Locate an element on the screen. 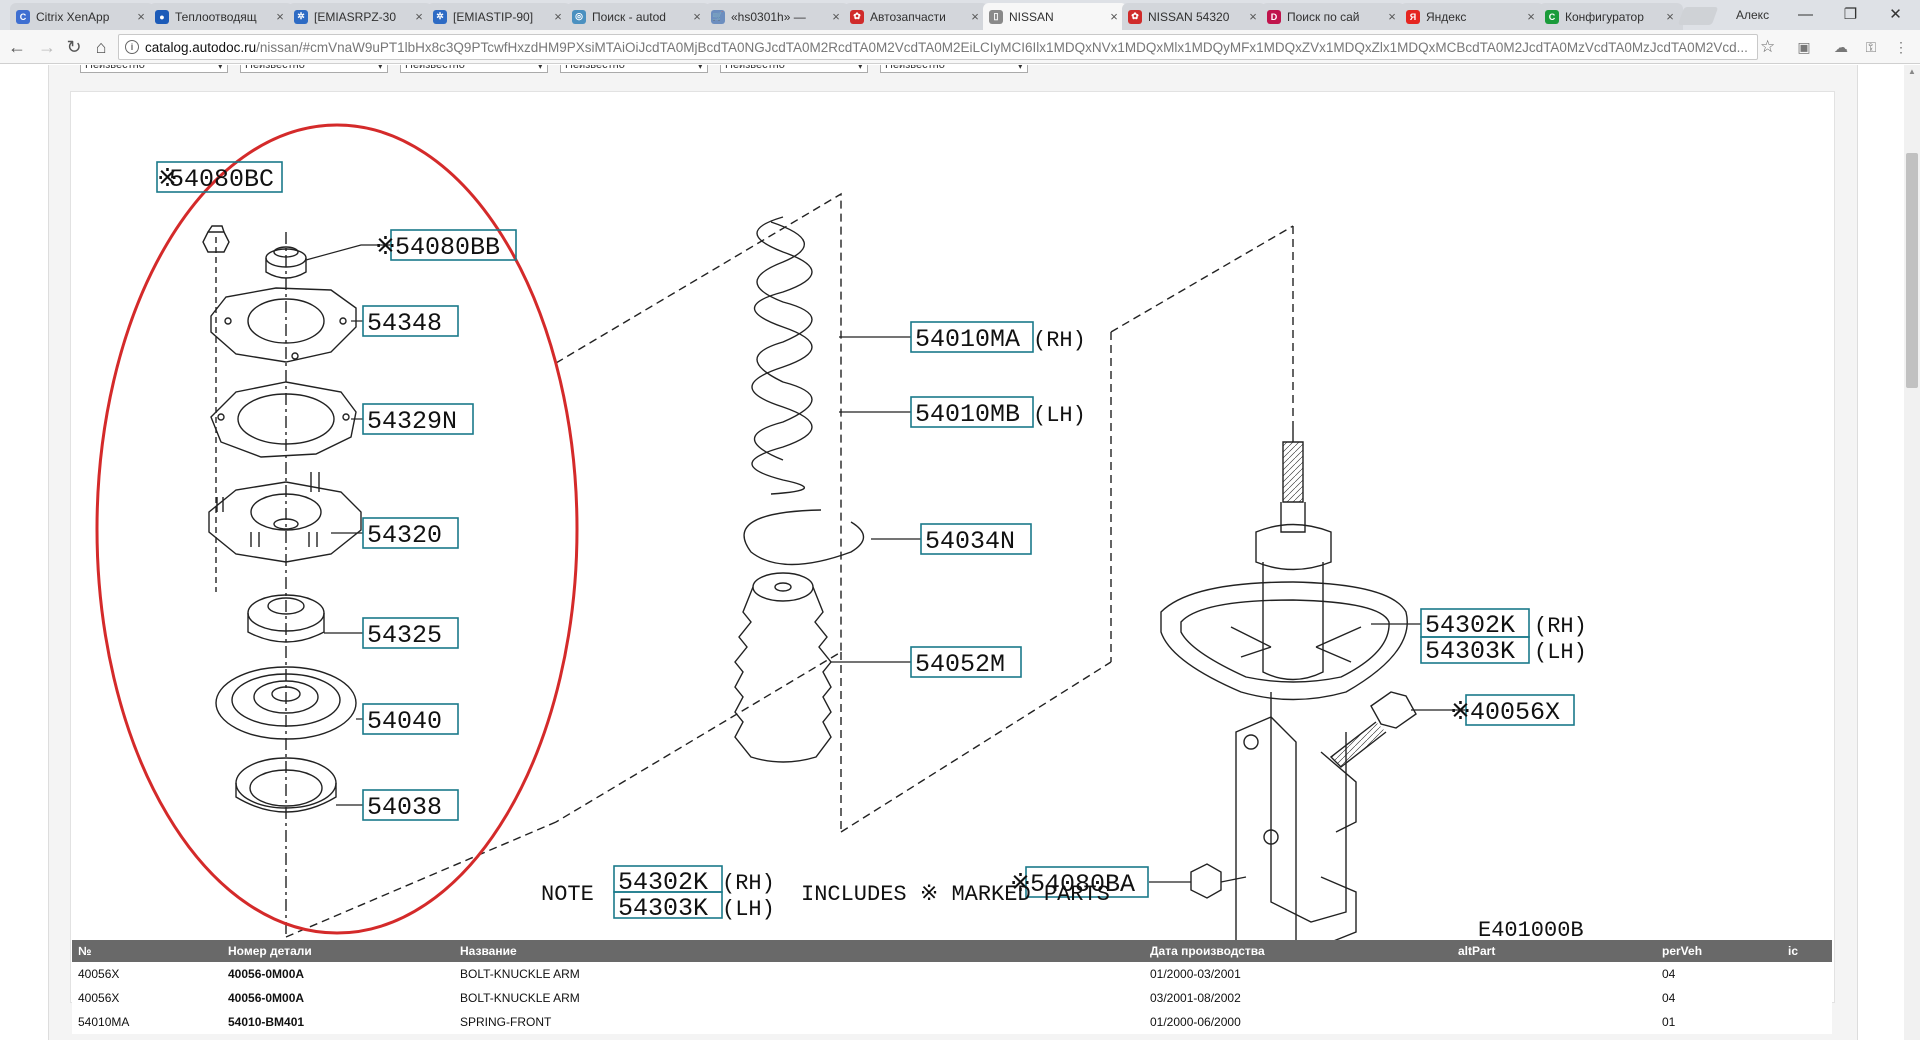  scroll-thumb is located at coordinates (1912, 270).